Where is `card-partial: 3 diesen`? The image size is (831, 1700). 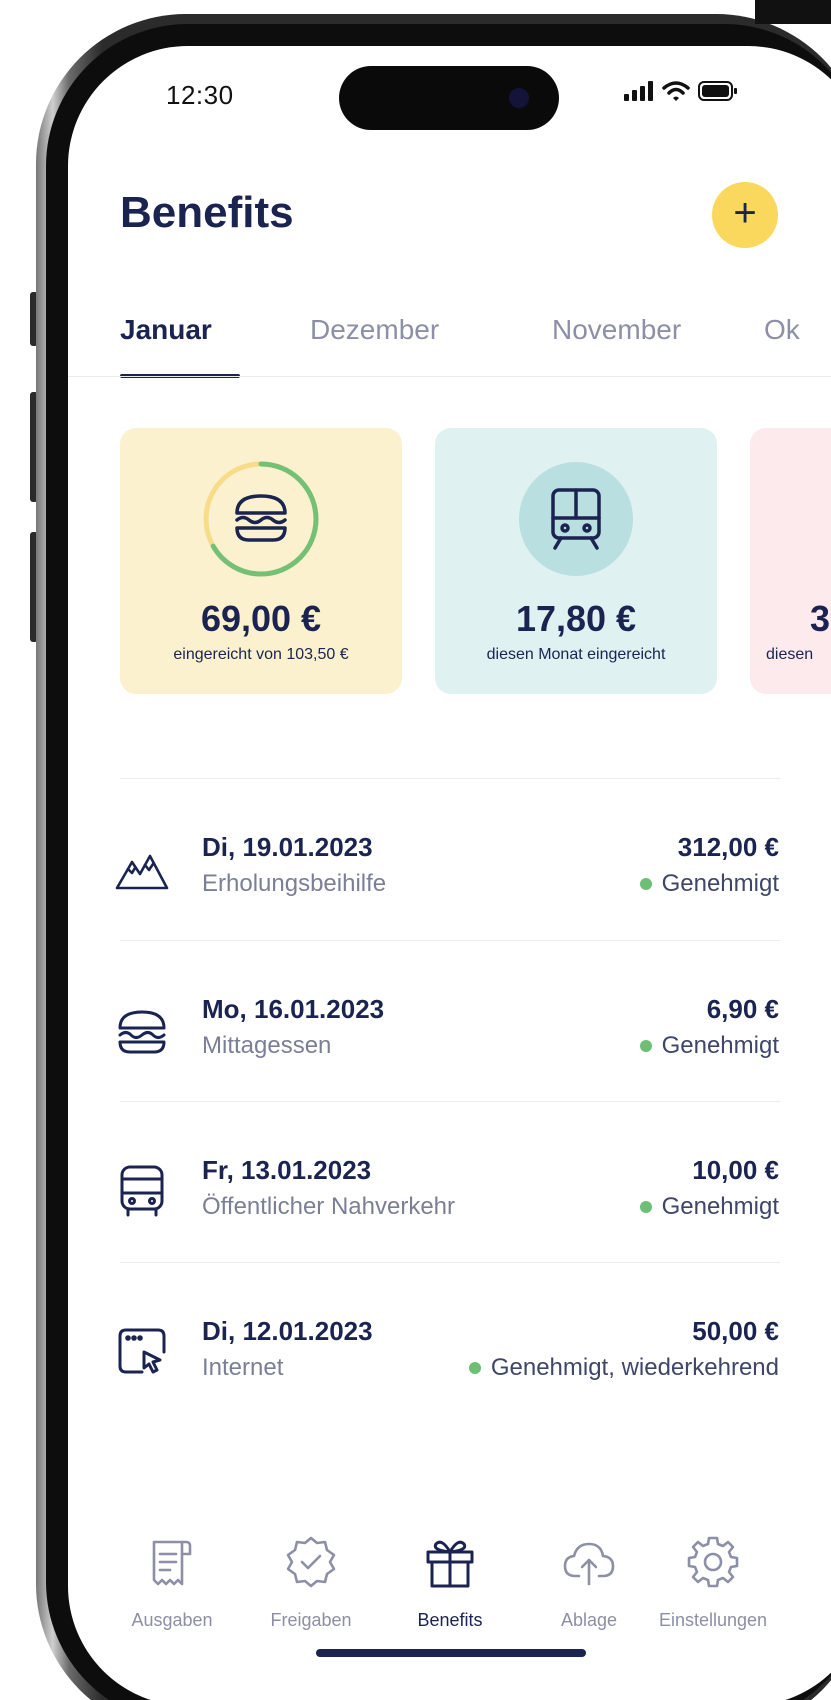
card-partial: 3 diesen is located at coordinates (790, 561).